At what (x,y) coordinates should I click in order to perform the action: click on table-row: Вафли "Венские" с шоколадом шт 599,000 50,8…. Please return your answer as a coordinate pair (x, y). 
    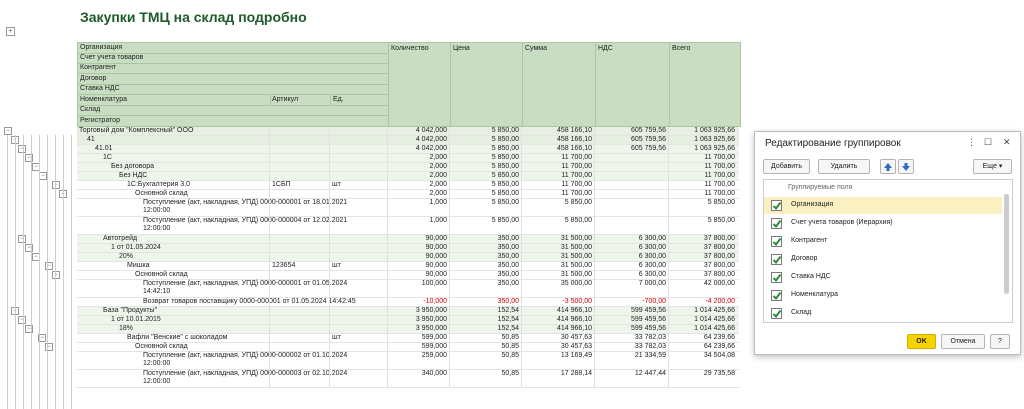
    Looking at the image, I should click on (408, 338).